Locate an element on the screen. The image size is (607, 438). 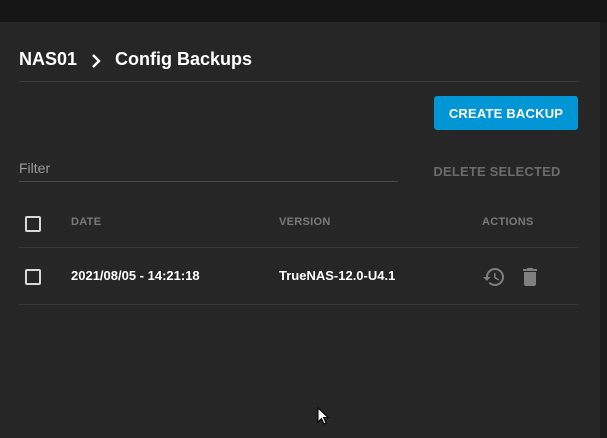
breadcrumb: NAS01 Config Backups is located at coordinates (135, 59).